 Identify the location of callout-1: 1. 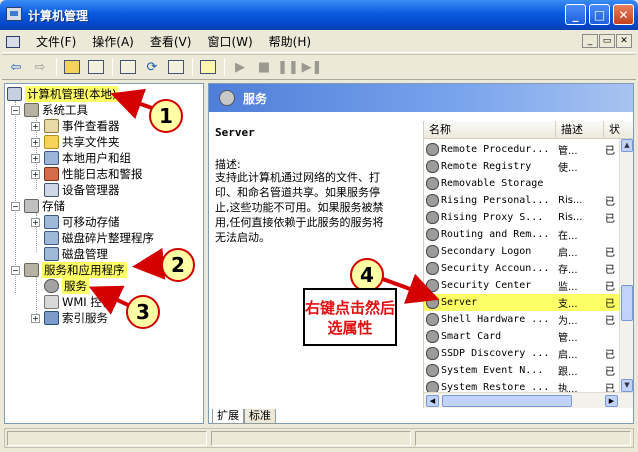
(166, 116).